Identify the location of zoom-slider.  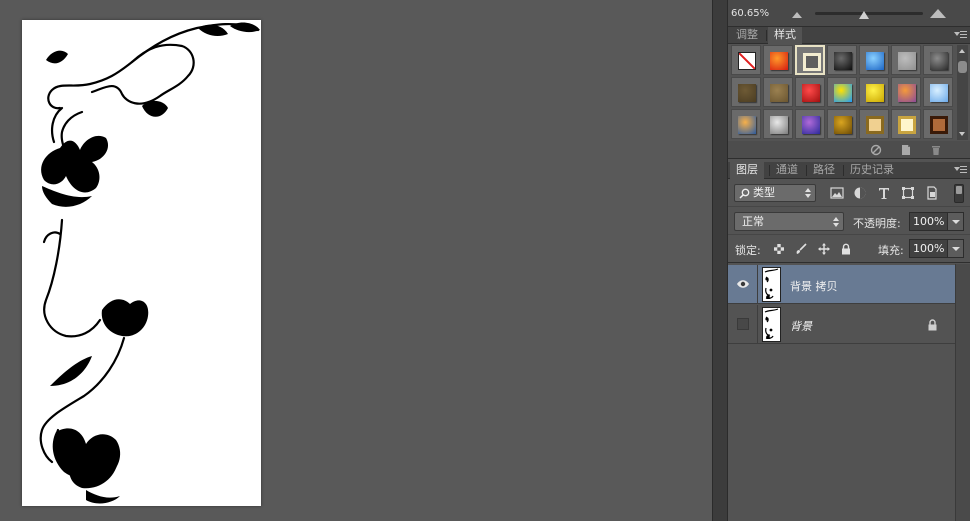
(869, 13).